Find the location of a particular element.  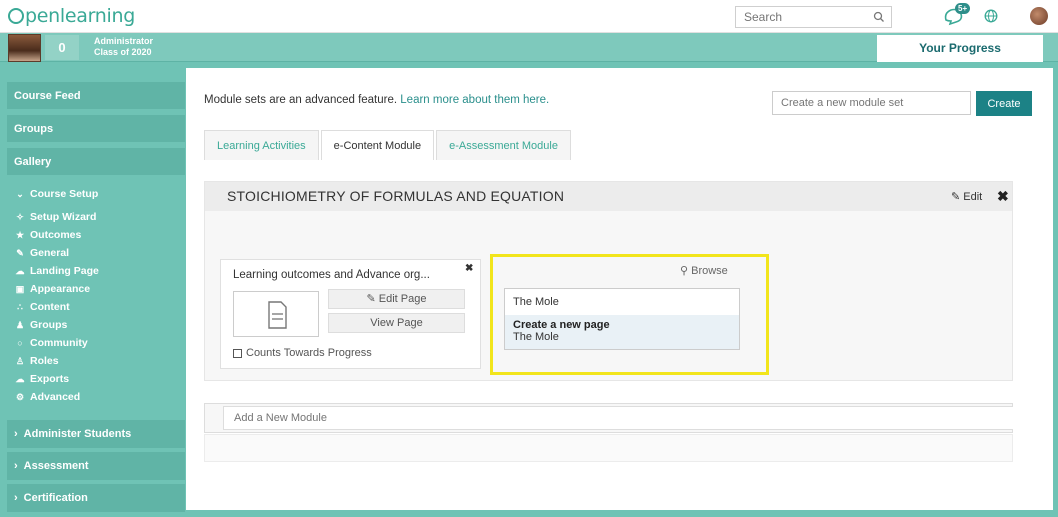

sidebar-item-roles: ♙ Roles is located at coordinates (36, 361).